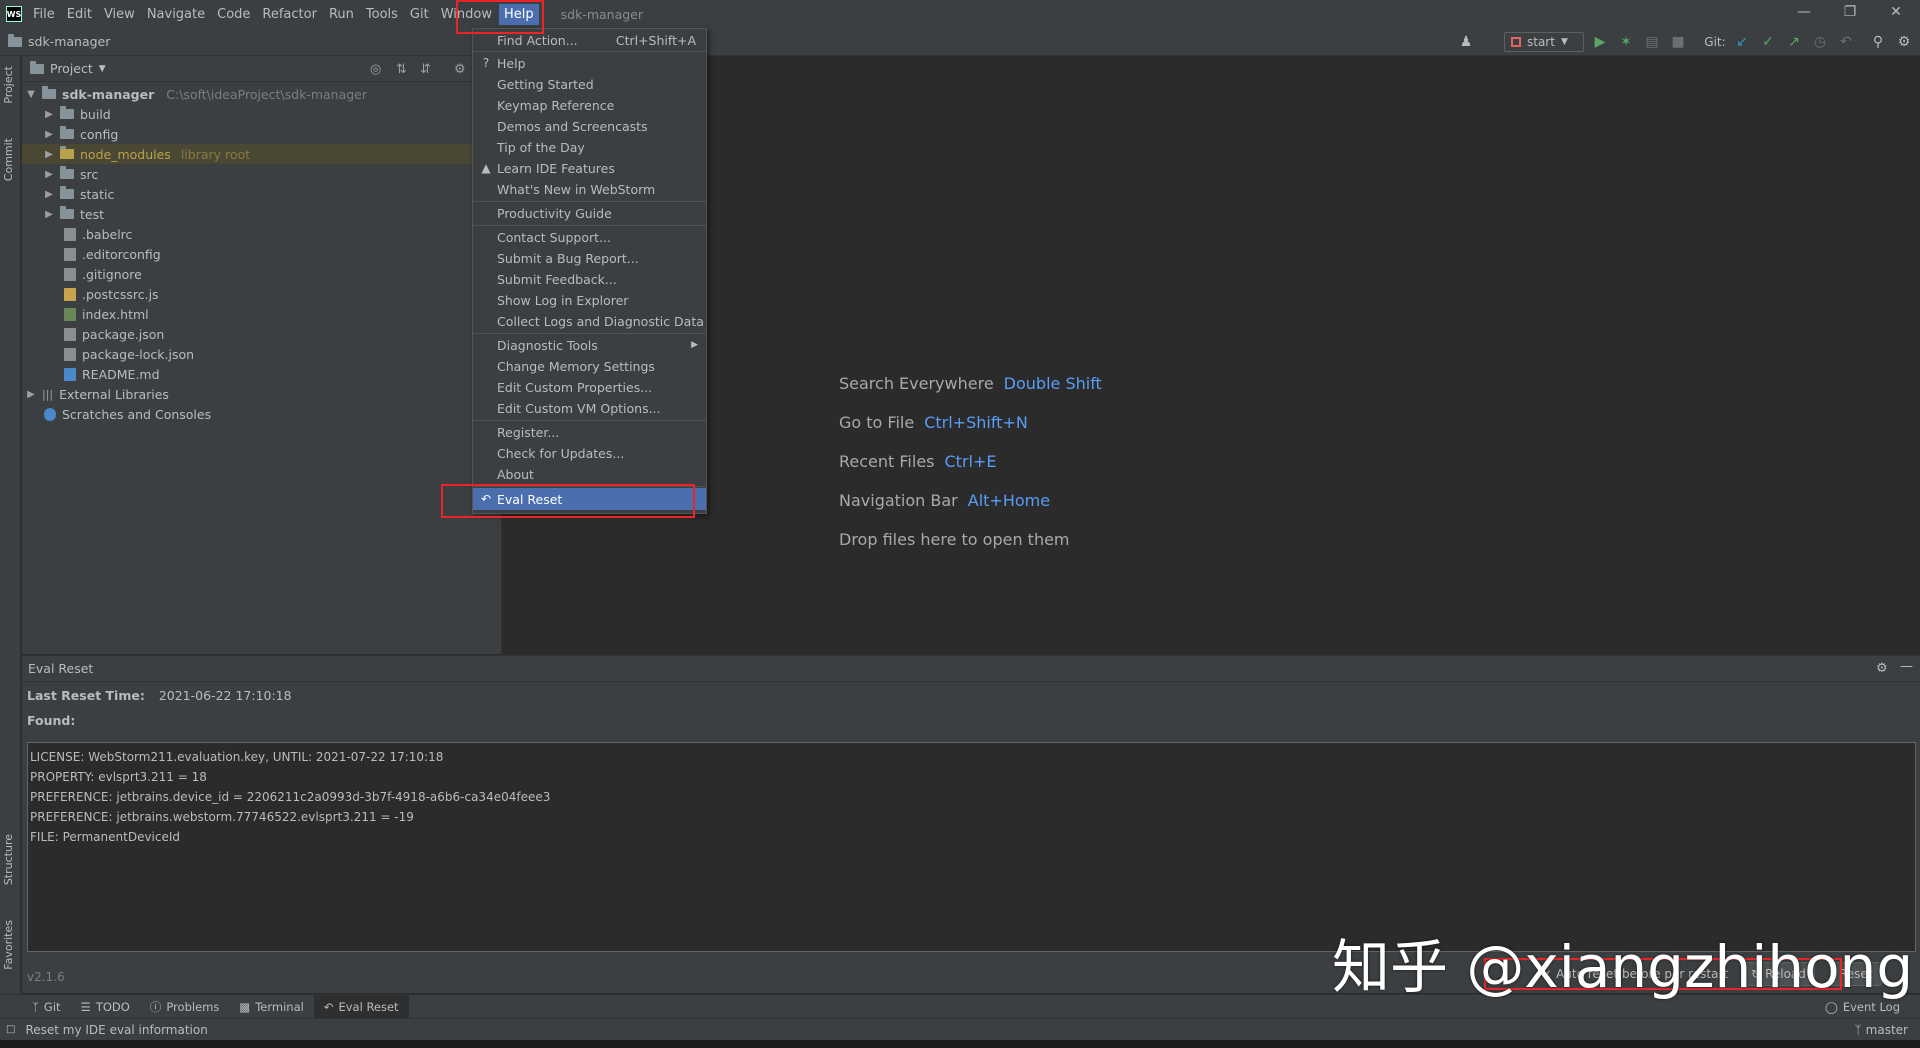 Image resolution: width=1920 pixels, height=1048 pixels. What do you see at coordinates (589, 147) in the screenshot?
I see `menu-tip-of-the-day: Tip of the Day` at bounding box center [589, 147].